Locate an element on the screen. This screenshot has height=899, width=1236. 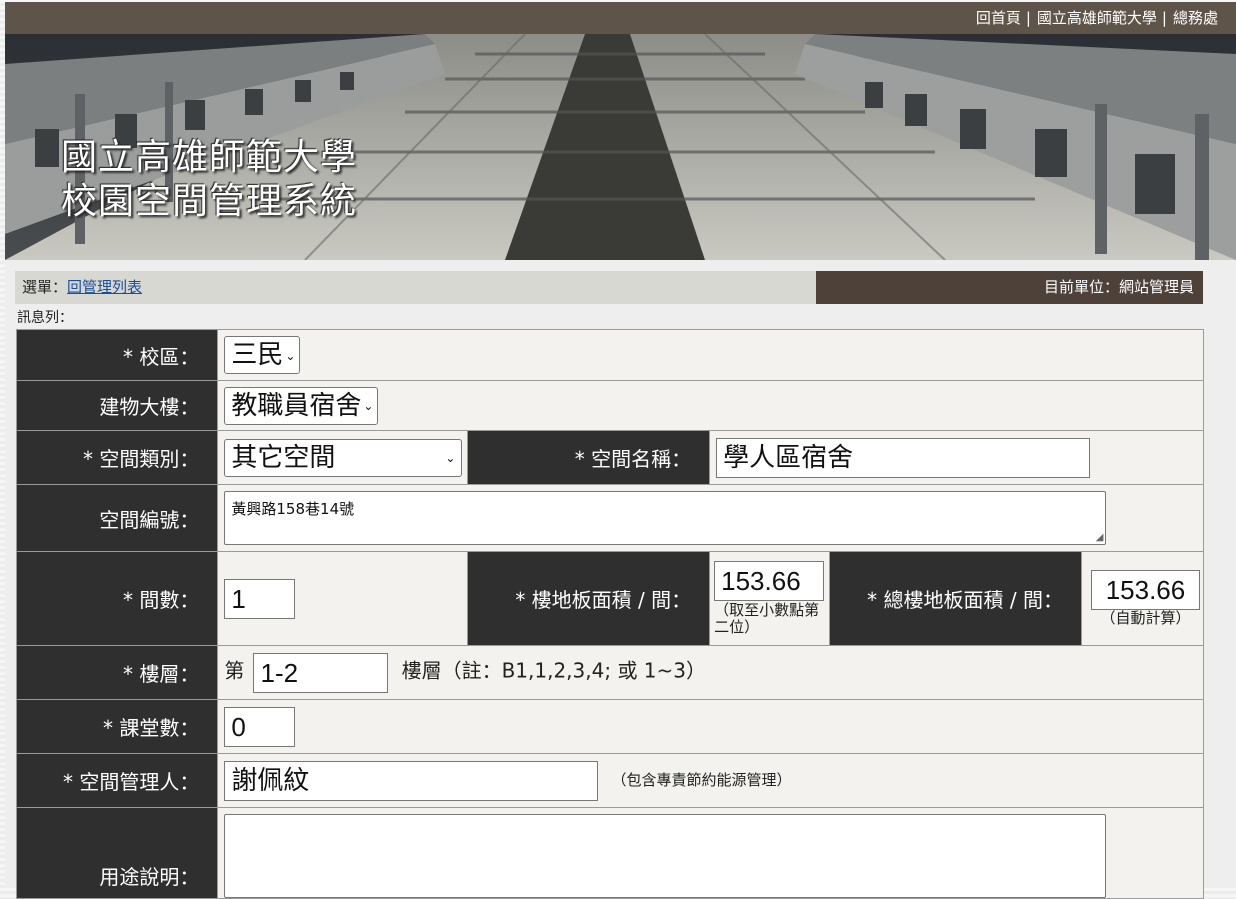
banner-title: 國立高雄師範大學 校園空間管理系統 is located at coordinates (209, 180).